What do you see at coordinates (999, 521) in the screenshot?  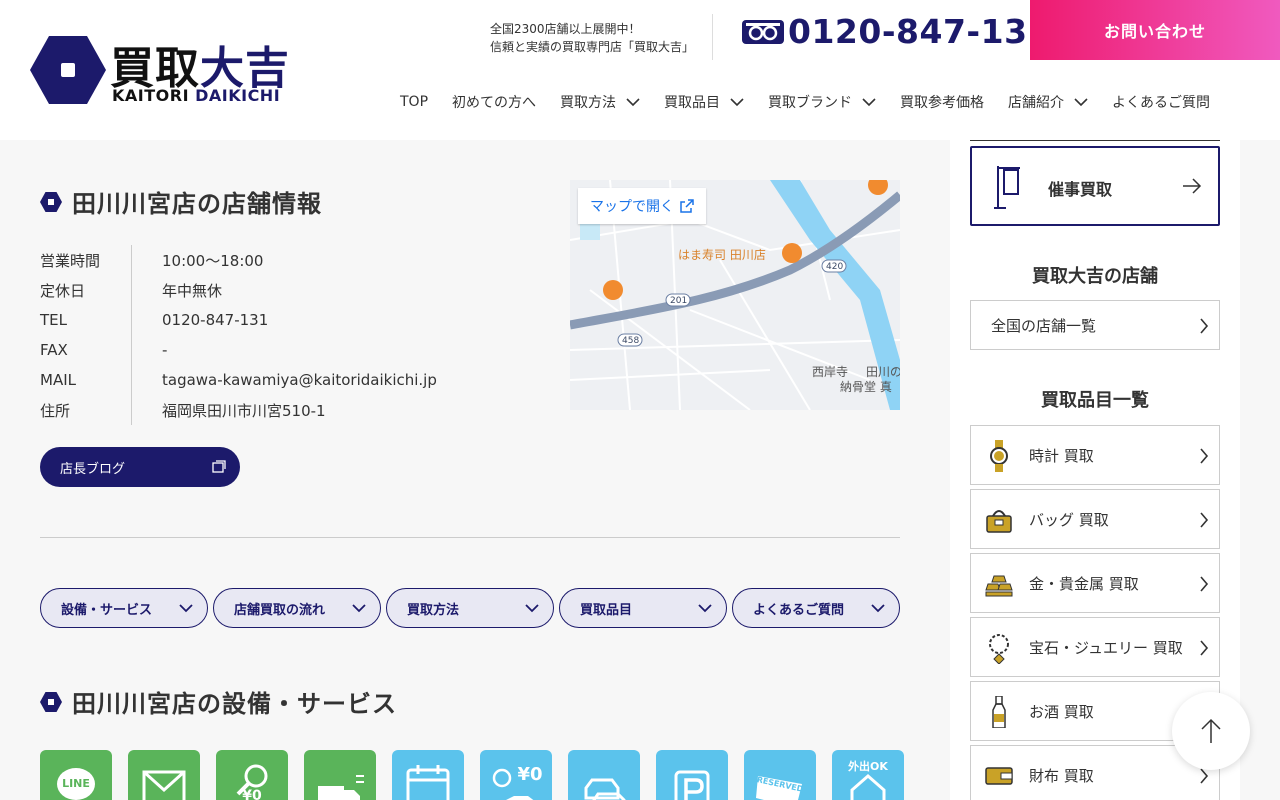 I see `bag-icon` at bounding box center [999, 521].